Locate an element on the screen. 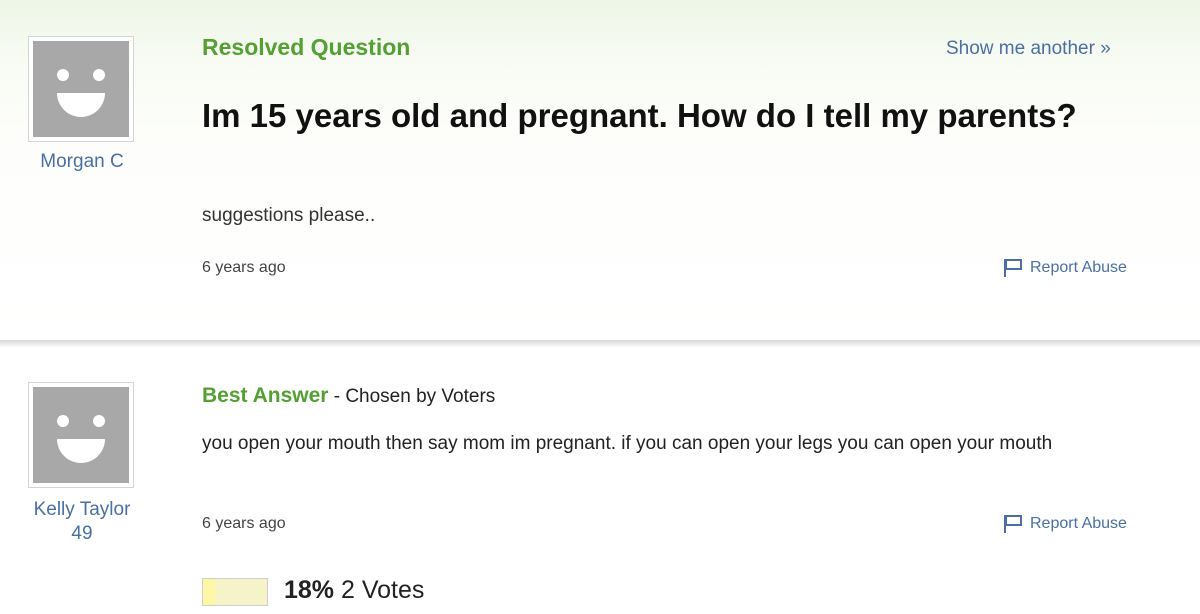 The width and height of the screenshot is (1200, 614). vote-percent: 18% is located at coordinates (309, 590).